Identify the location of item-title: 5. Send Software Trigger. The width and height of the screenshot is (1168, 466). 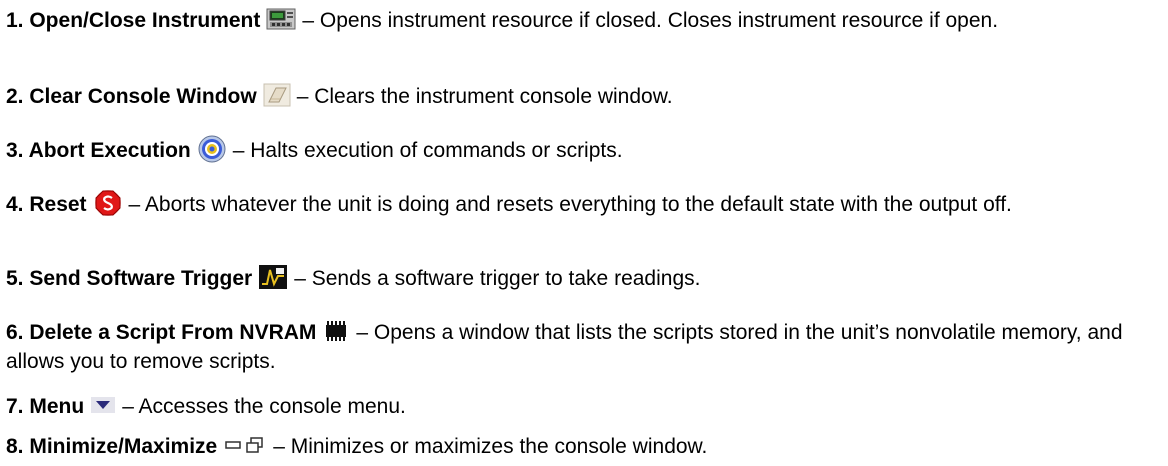
(129, 278).